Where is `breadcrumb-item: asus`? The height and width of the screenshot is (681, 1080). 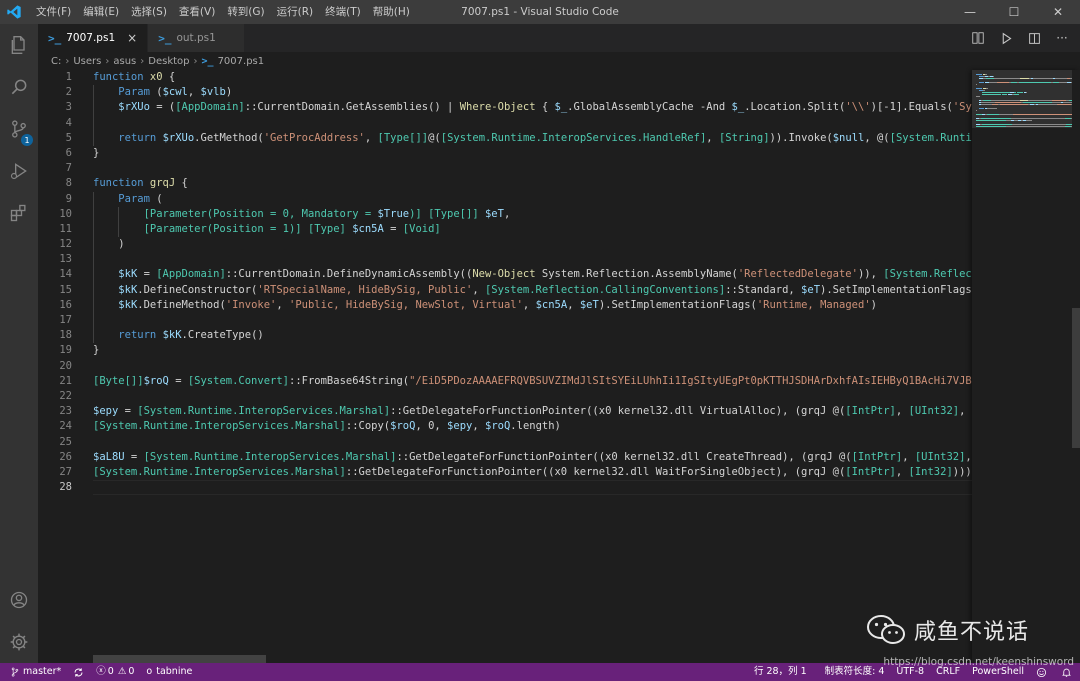 breadcrumb-item: asus is located at coordinates (124, 61).